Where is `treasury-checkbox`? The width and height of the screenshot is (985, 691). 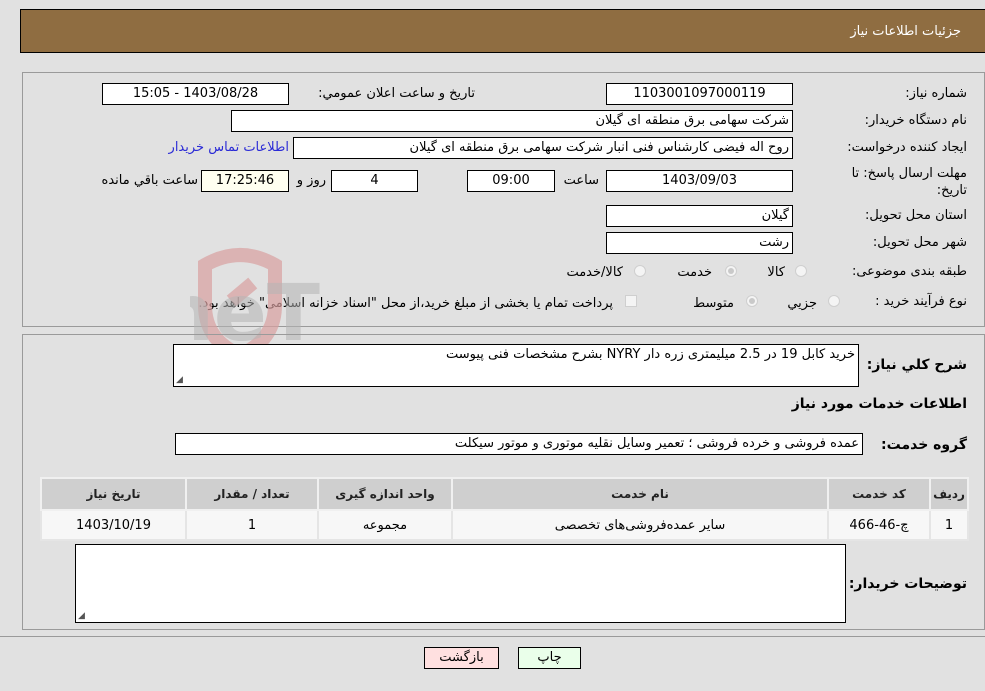 treasury-checkbox is located at coordinates (631, 301).